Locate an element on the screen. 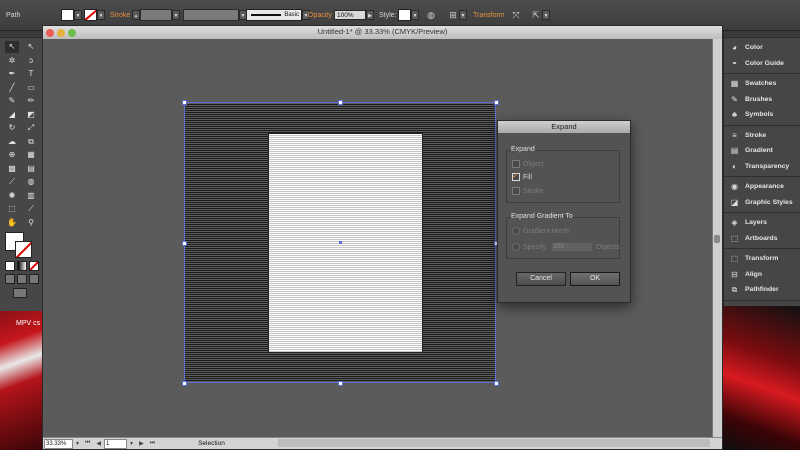 This screenshot has height=450, width=800. panel-button-align: ⊟ Align is located at coordinates (762, 275).